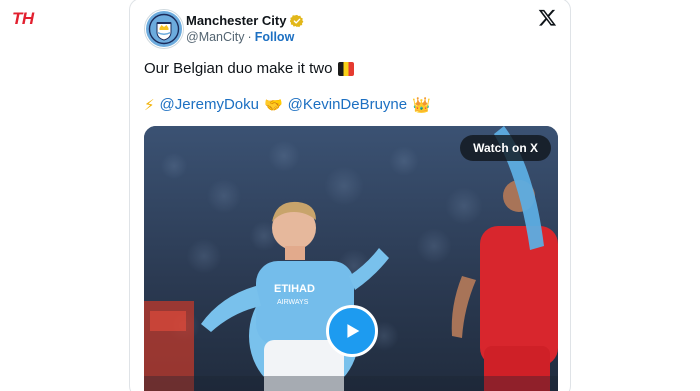 This screenshot has height=391, width=700. I want to click on x-logo-icon, so click(547, 17).